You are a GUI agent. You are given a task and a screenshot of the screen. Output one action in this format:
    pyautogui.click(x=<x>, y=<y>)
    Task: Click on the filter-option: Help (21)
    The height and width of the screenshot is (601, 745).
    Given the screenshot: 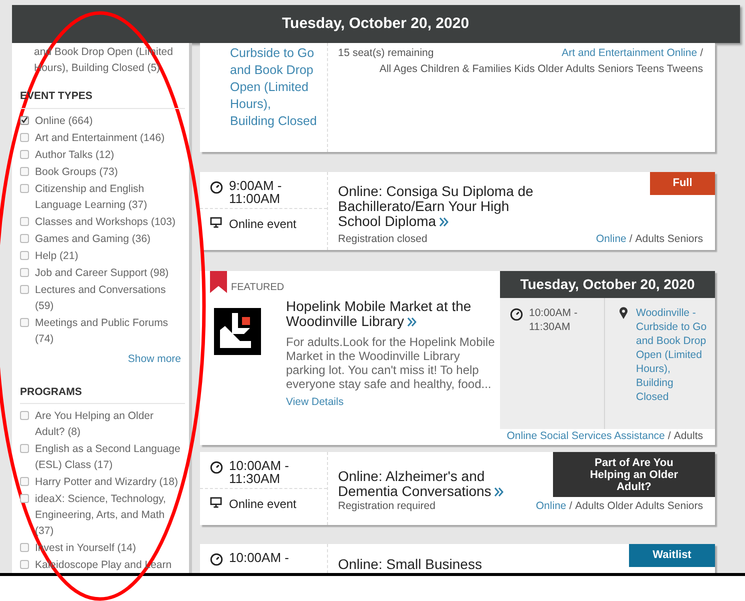 What is the action you would take?
    pyautogui.click(x=56, y=256)
    